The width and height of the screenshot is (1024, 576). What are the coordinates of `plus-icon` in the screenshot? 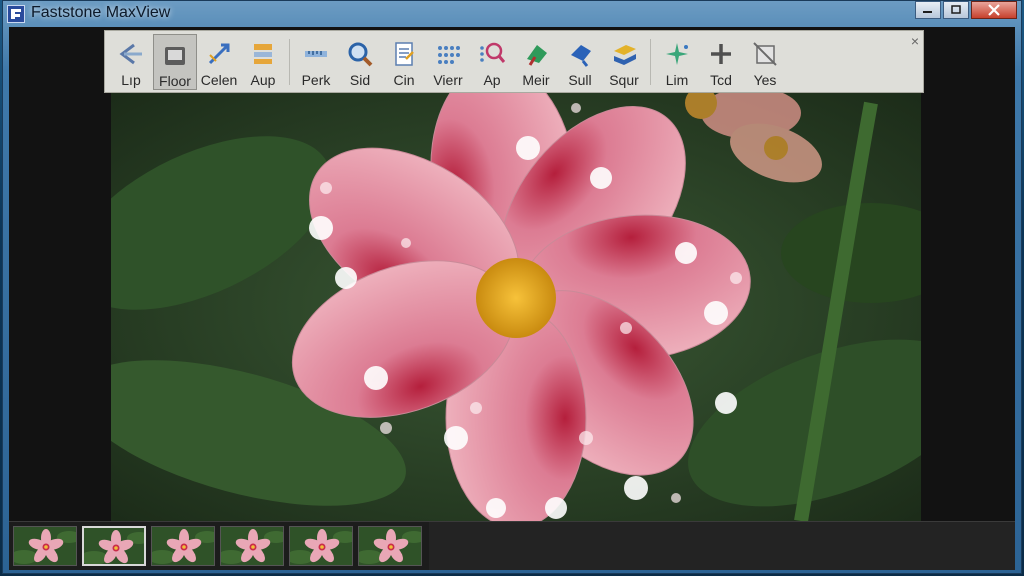 It's located at (721, 54).